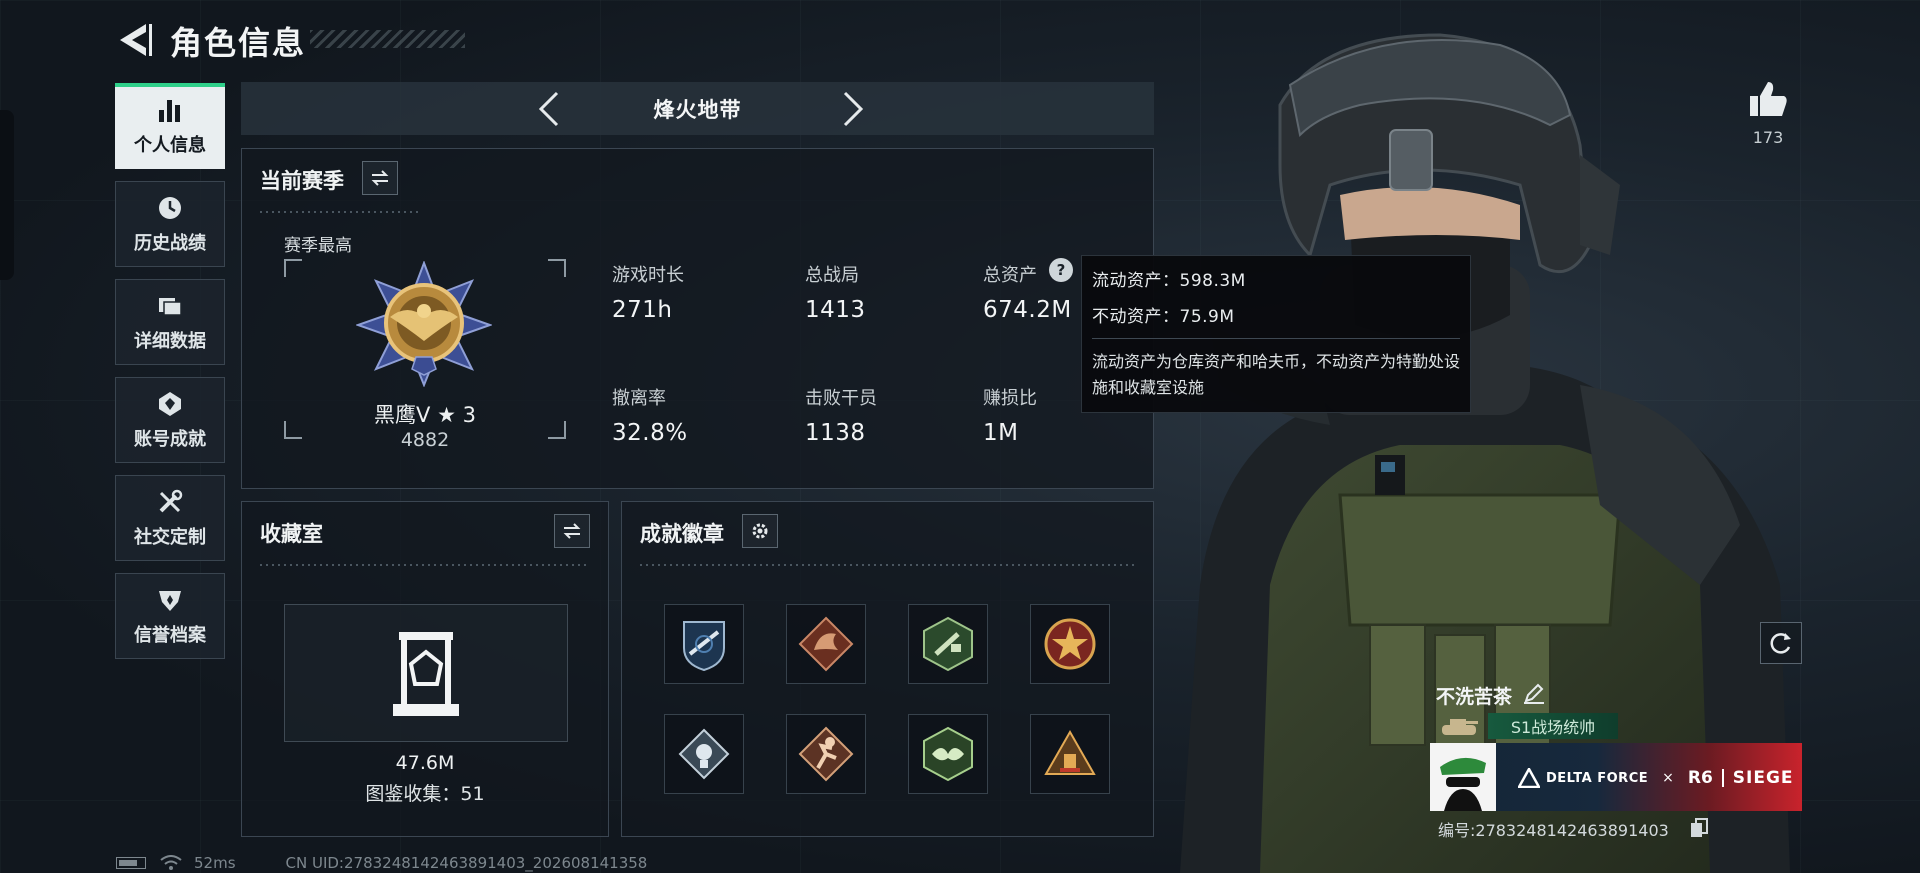 This screenshot has height=873, width=1920. What do you see at coordinates (832, 275) in the screenshot?
I see `stat-label: 总战局` at bounding box center [832, 275].